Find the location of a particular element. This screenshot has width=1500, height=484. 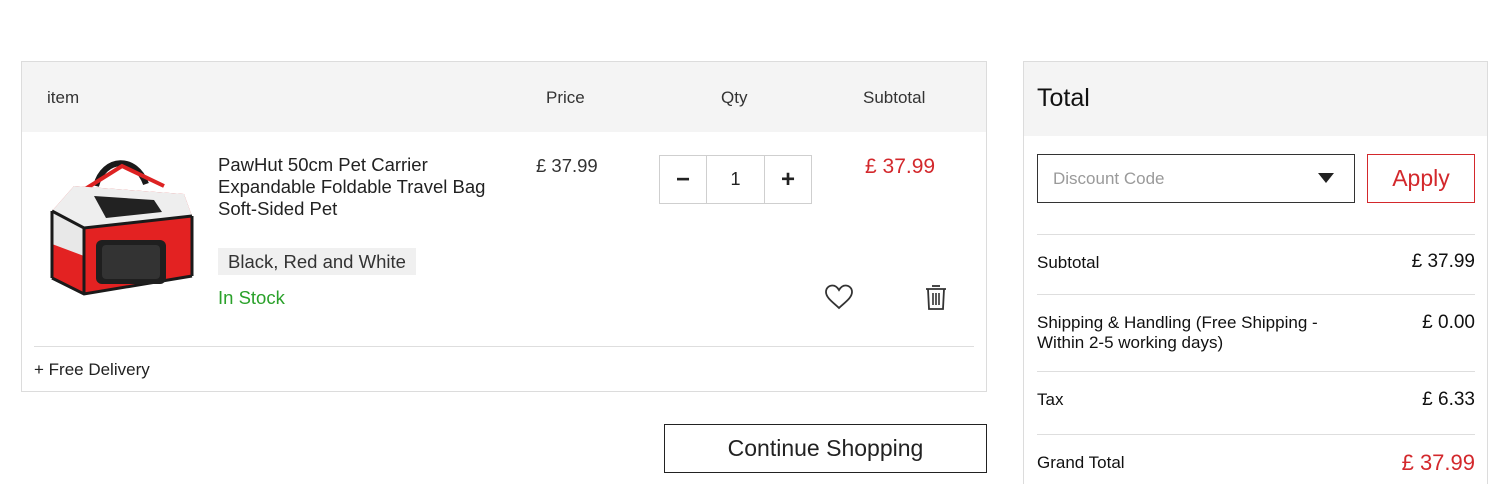

discount-code-select is located at coordinates (1196, 178).